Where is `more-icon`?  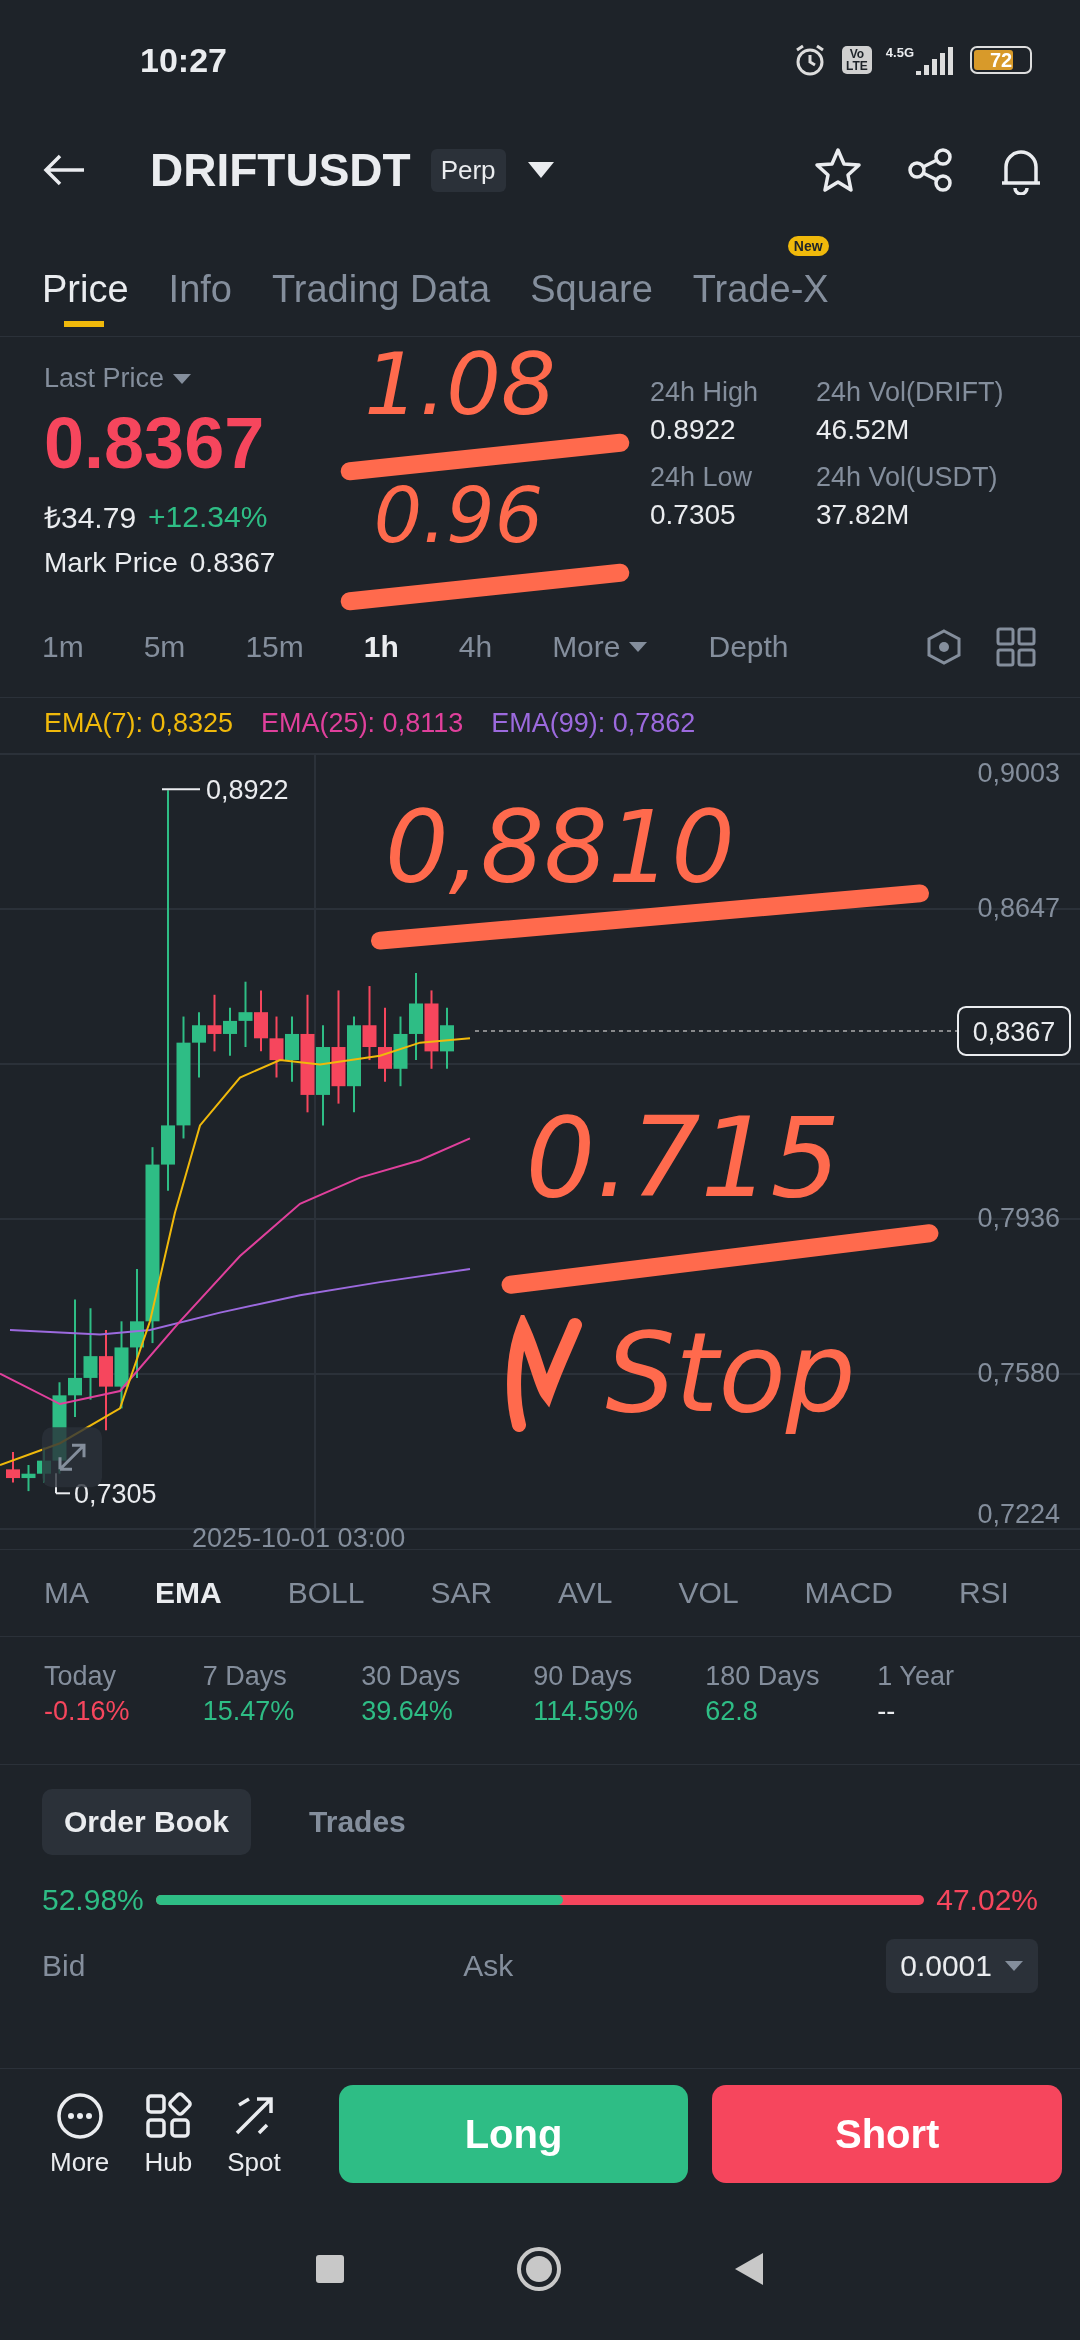
more-icon is located at coordinates (79, 2115).